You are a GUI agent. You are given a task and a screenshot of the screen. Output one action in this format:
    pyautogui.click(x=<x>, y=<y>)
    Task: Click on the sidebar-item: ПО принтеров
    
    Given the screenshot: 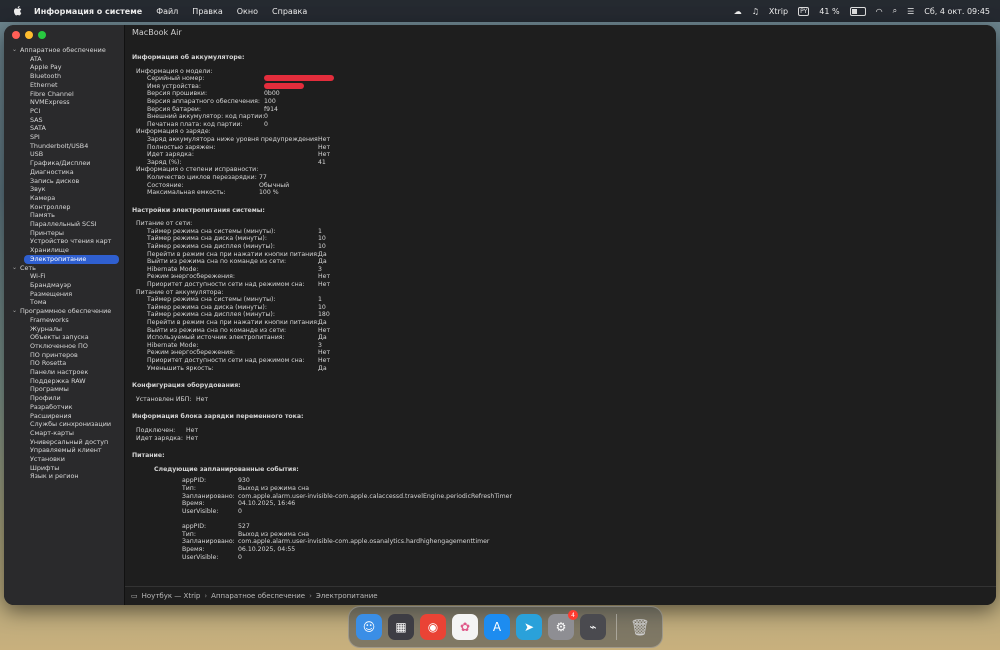 What is the action you would take?
    pyautogui.click(x=64, y=355)
    